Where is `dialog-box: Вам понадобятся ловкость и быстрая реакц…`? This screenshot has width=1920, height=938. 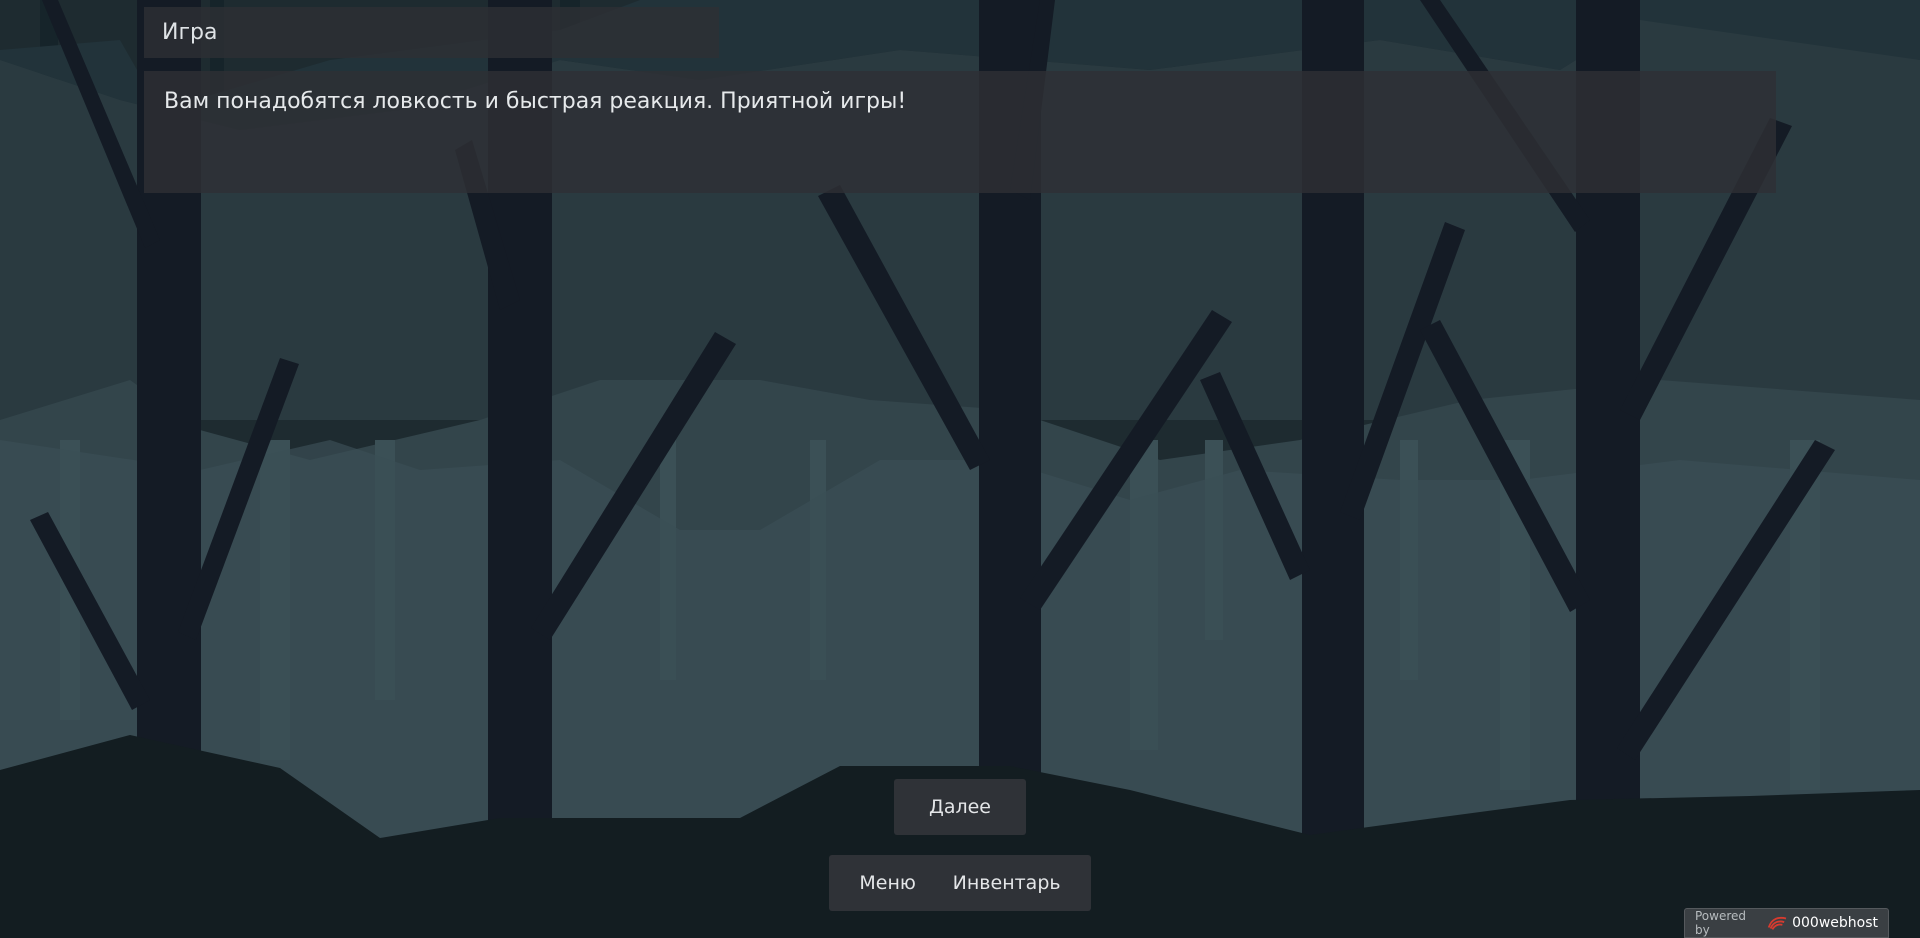
dialog-box: Вам понадобятся ловкость и быстрая реакц… is located at coordinates (960, 132).